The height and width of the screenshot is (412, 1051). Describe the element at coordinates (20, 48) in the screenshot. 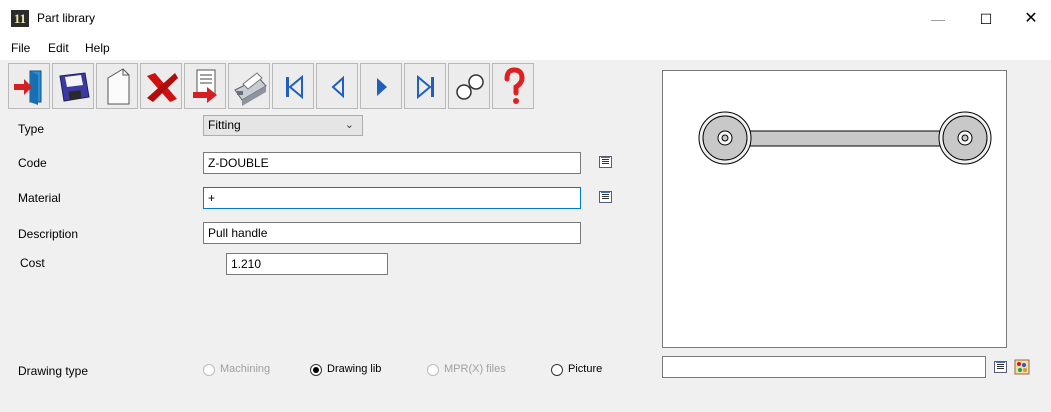

I see `menu-file: File` at that location.